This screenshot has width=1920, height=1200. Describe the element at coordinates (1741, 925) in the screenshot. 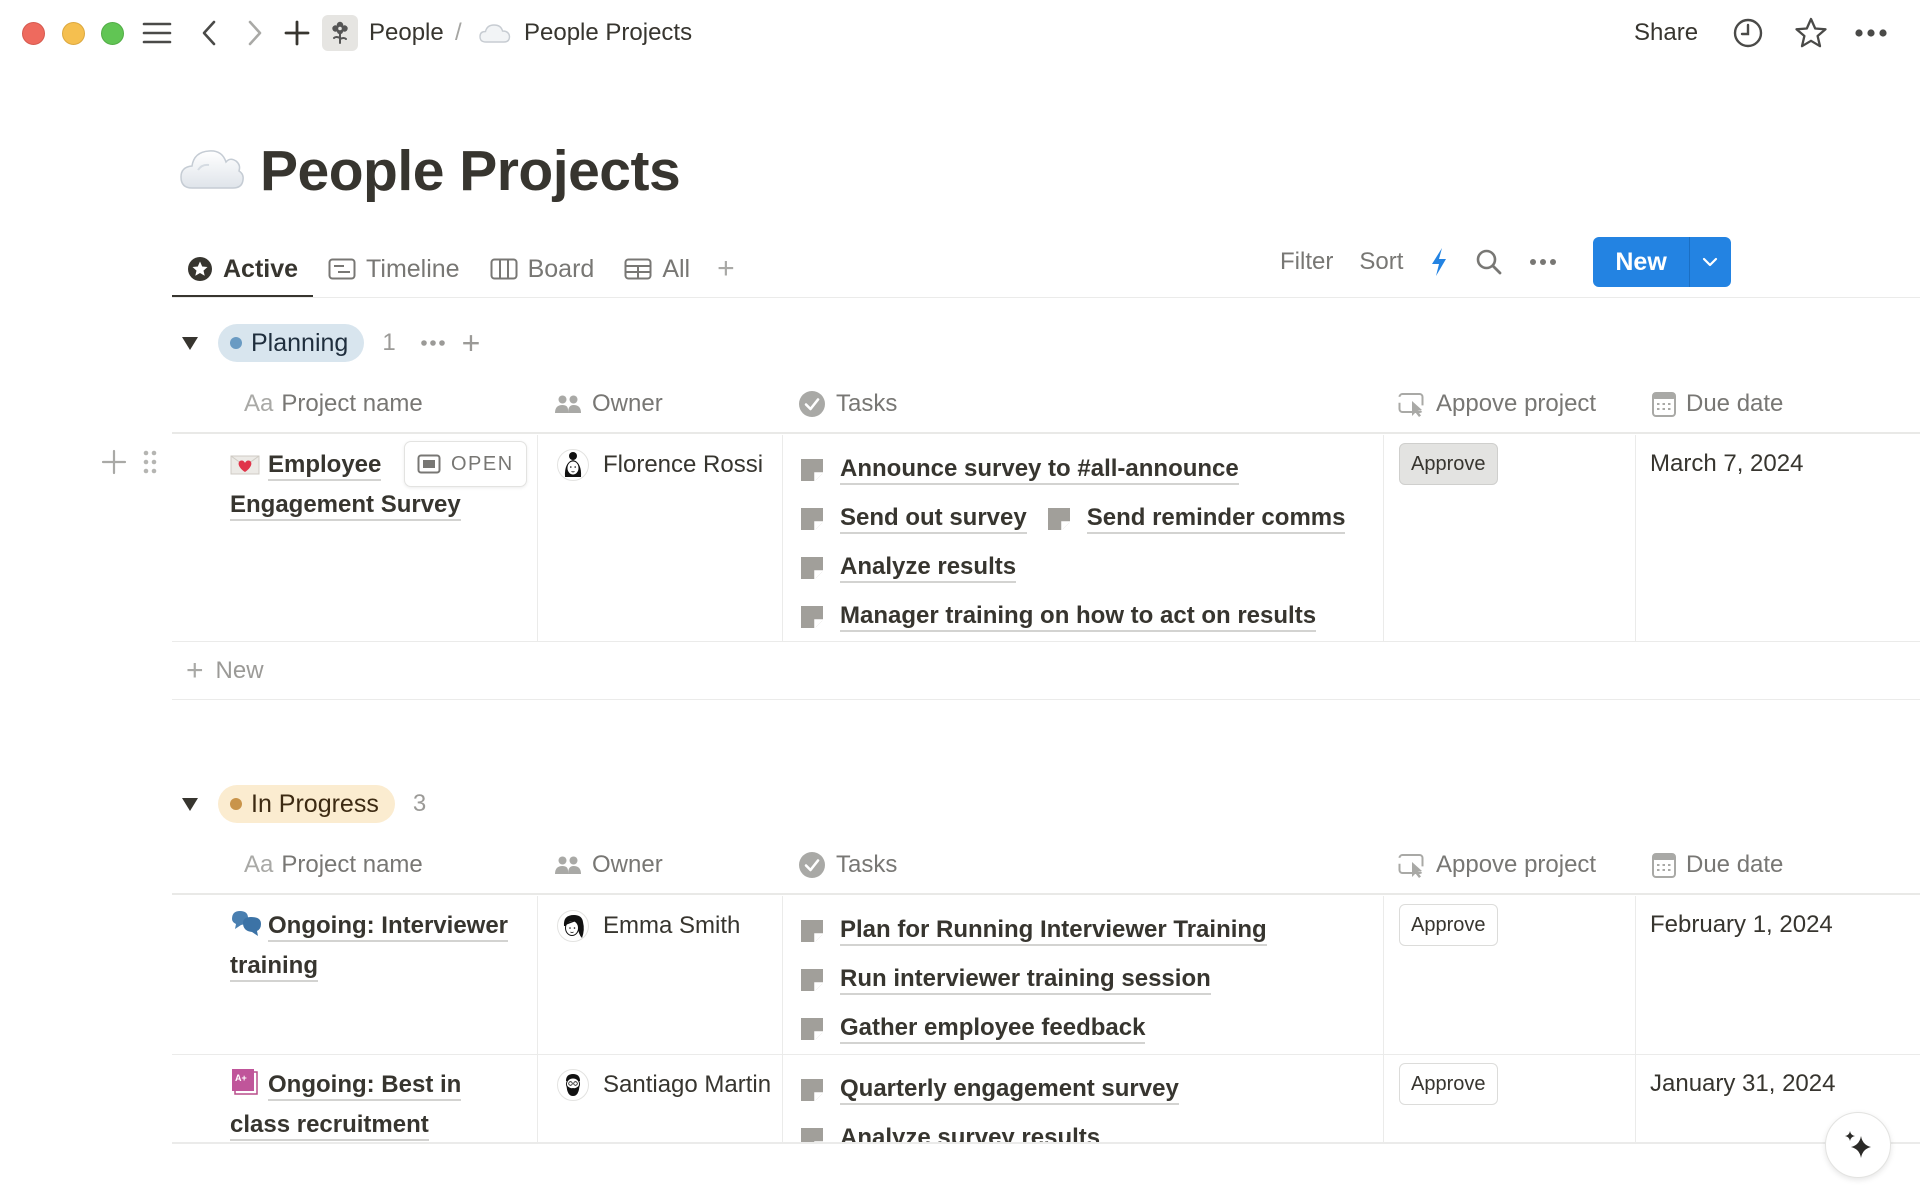

I see `due-date: February 1, 2024` at that location.